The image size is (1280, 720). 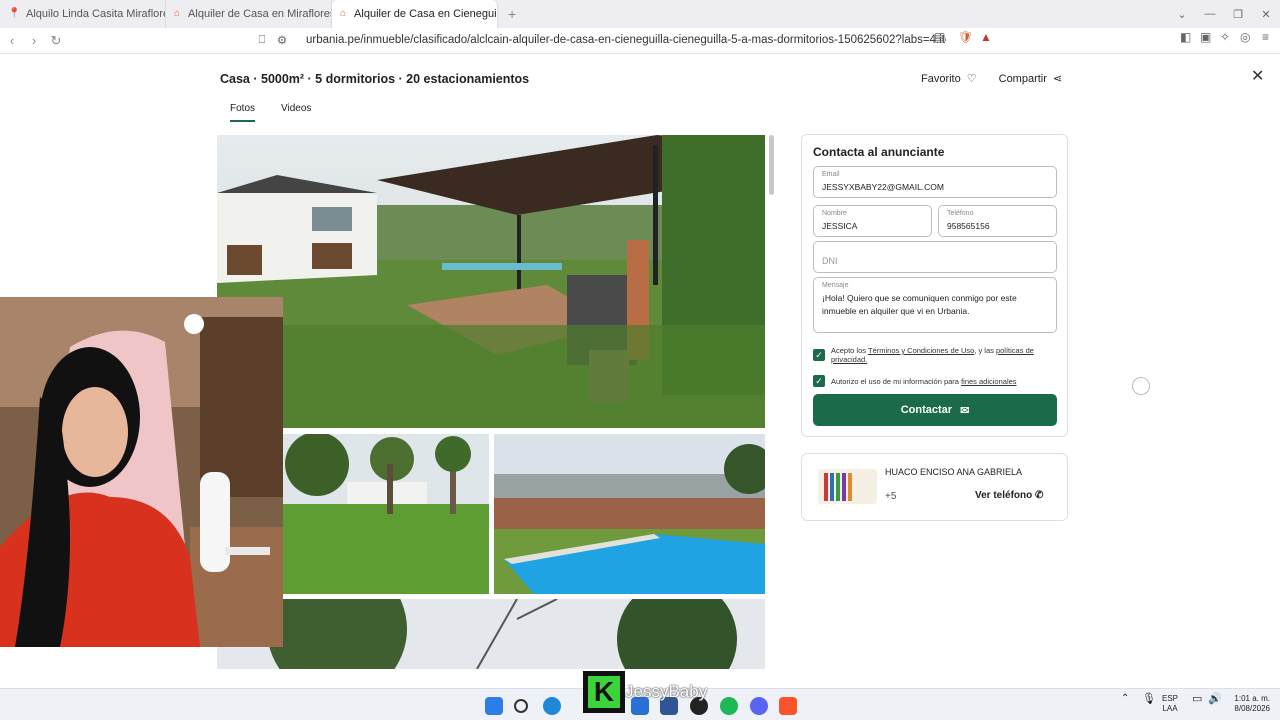 What do you see at coordinates (834, 213) in the screenshot?
I see `name-label: Nombre` at bounding box center [834, 213].